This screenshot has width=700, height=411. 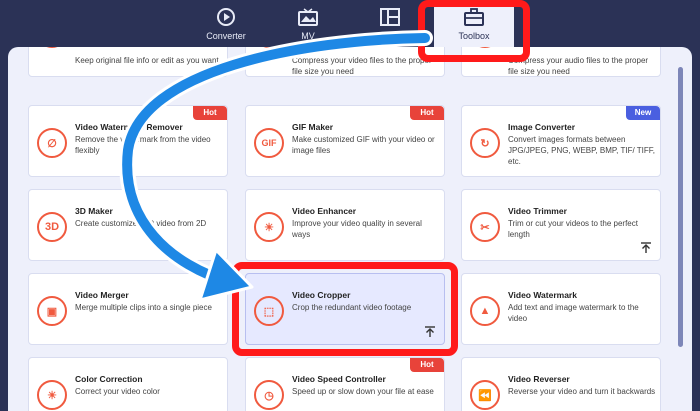 What do you see at coordinates (485, 311) in the screenshot?
I see `watermark-icon: ▲` at bounding box center [485, 311].